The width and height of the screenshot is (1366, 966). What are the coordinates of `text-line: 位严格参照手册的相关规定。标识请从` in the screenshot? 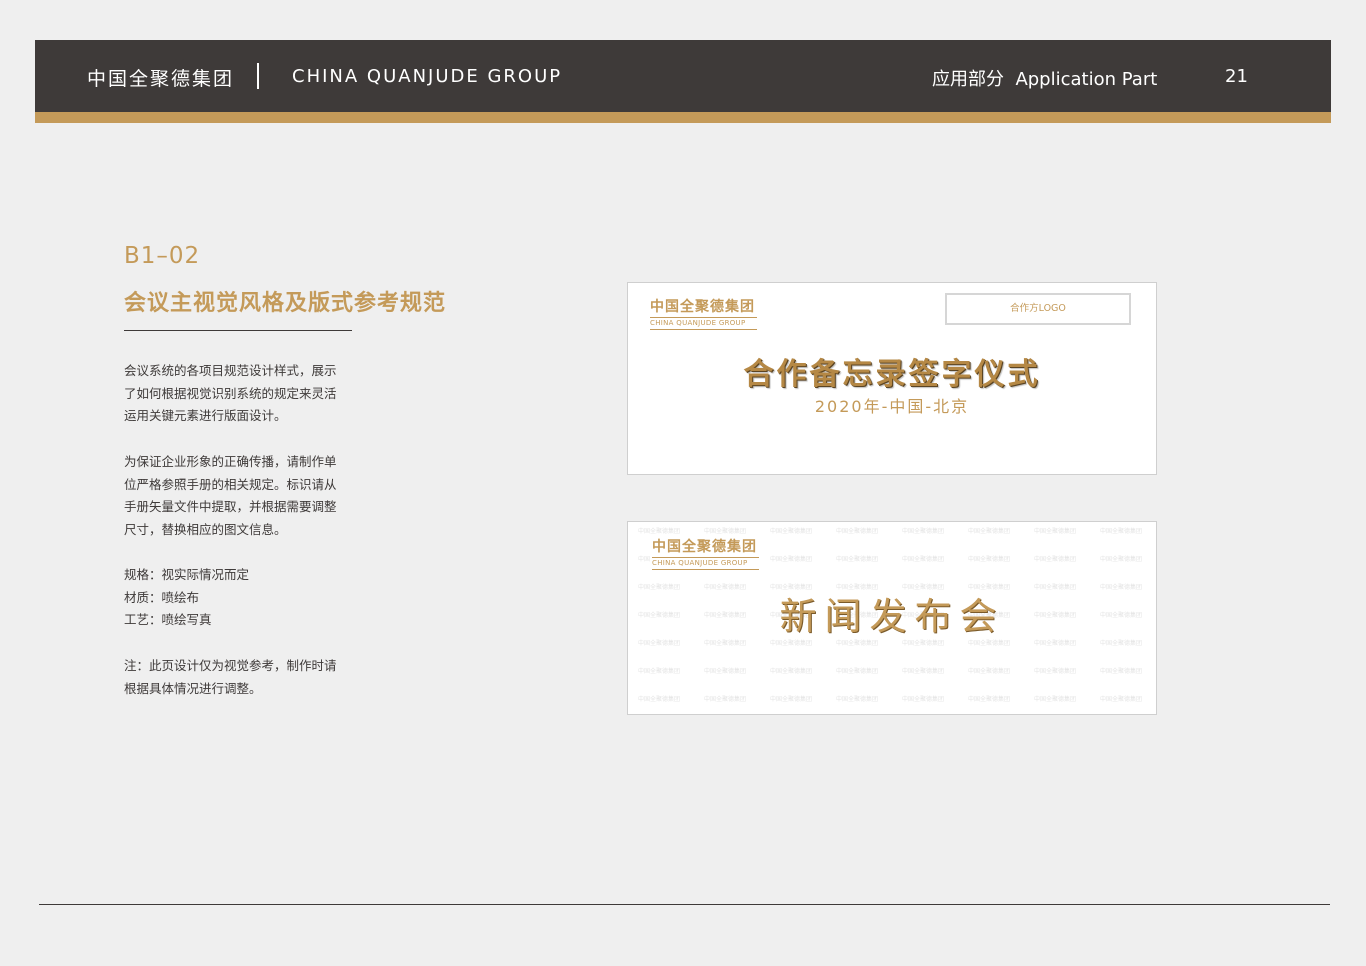 It's located at (230, 484).